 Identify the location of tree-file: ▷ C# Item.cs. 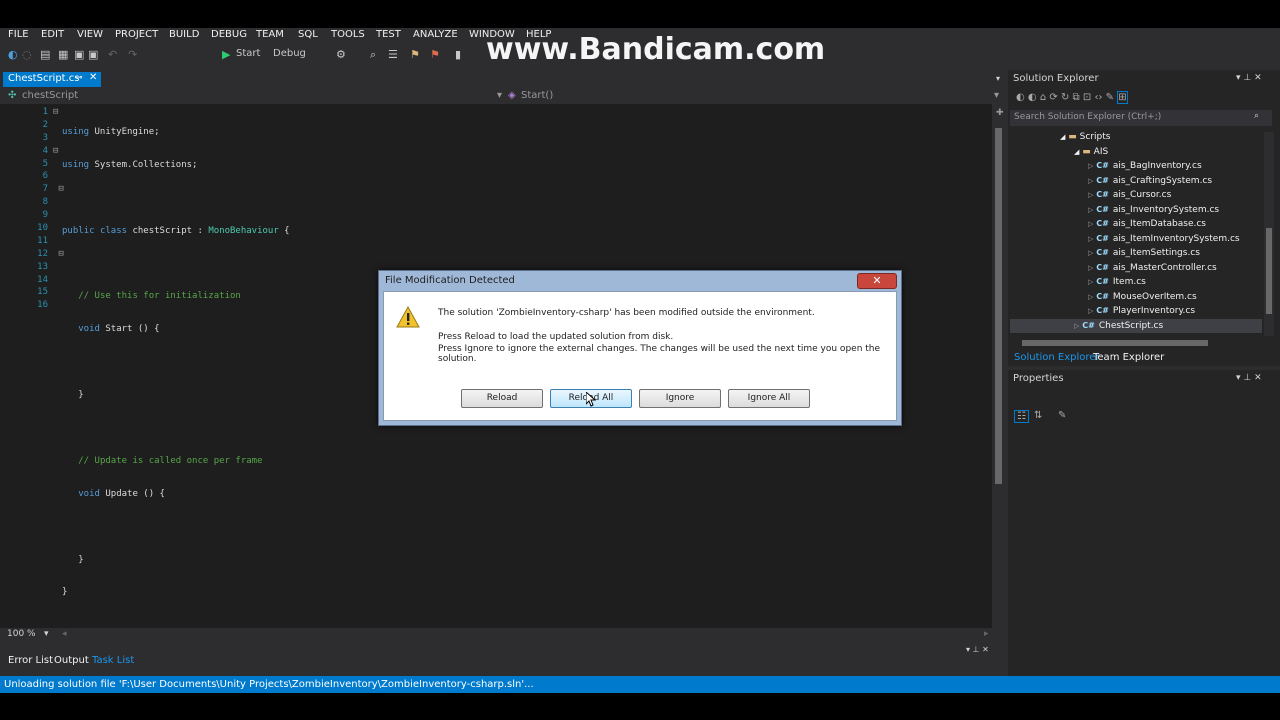
(1136, 282).